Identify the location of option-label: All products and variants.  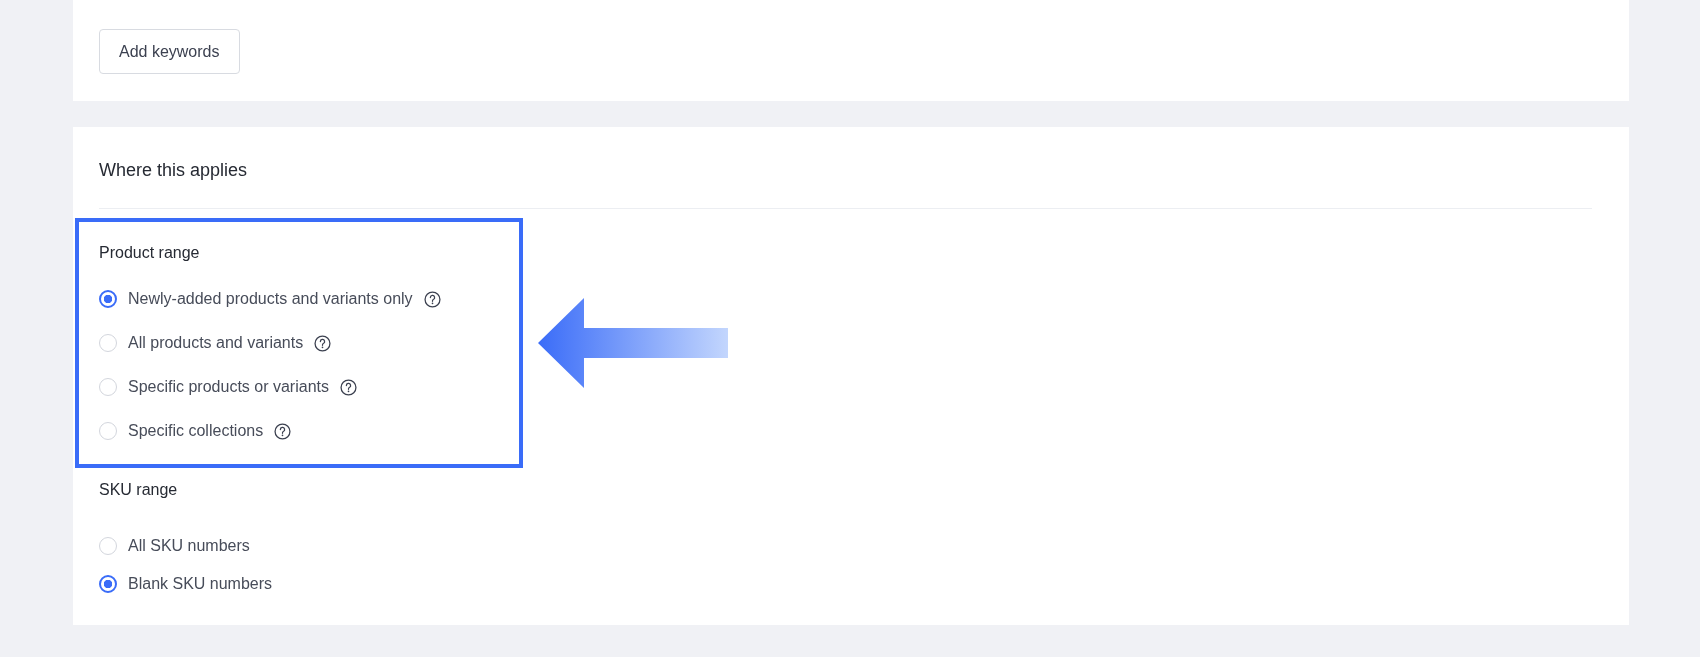
(216, 343).